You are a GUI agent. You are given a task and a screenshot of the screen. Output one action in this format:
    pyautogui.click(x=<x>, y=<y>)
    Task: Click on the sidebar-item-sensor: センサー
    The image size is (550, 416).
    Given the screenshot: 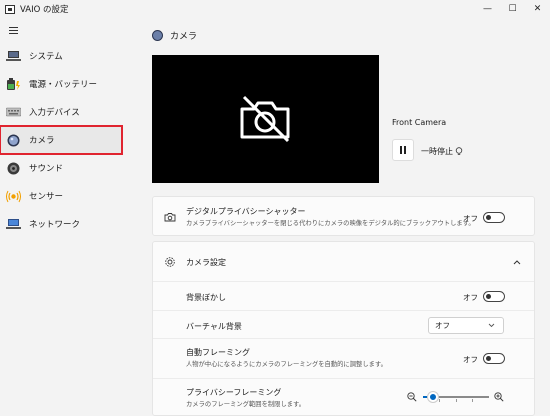 What is the action you would take?
    pyautogui.click(x=61, y=196)
    